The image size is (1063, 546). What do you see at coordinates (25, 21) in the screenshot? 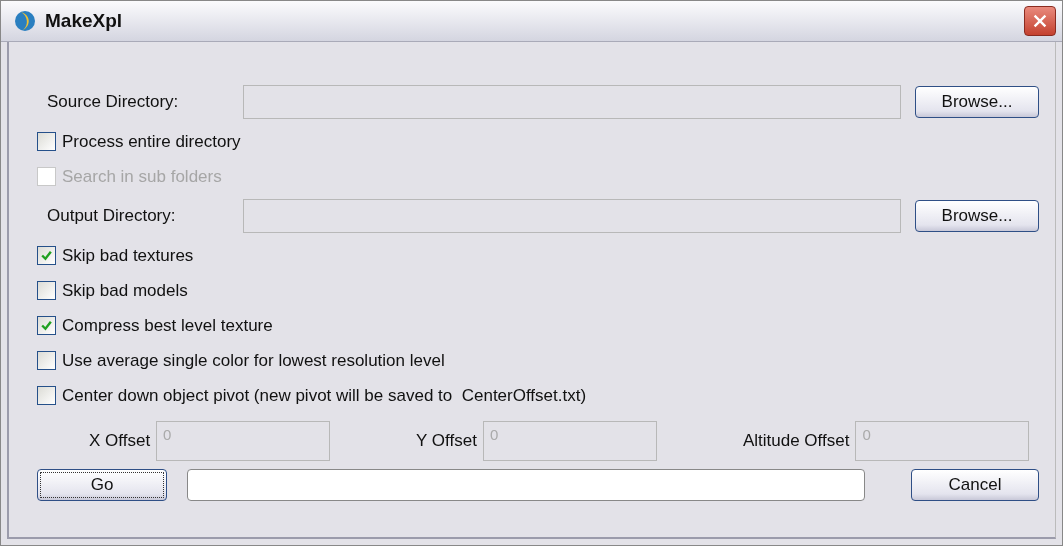
I see `globe-icon` at bounding box center [25, 21].